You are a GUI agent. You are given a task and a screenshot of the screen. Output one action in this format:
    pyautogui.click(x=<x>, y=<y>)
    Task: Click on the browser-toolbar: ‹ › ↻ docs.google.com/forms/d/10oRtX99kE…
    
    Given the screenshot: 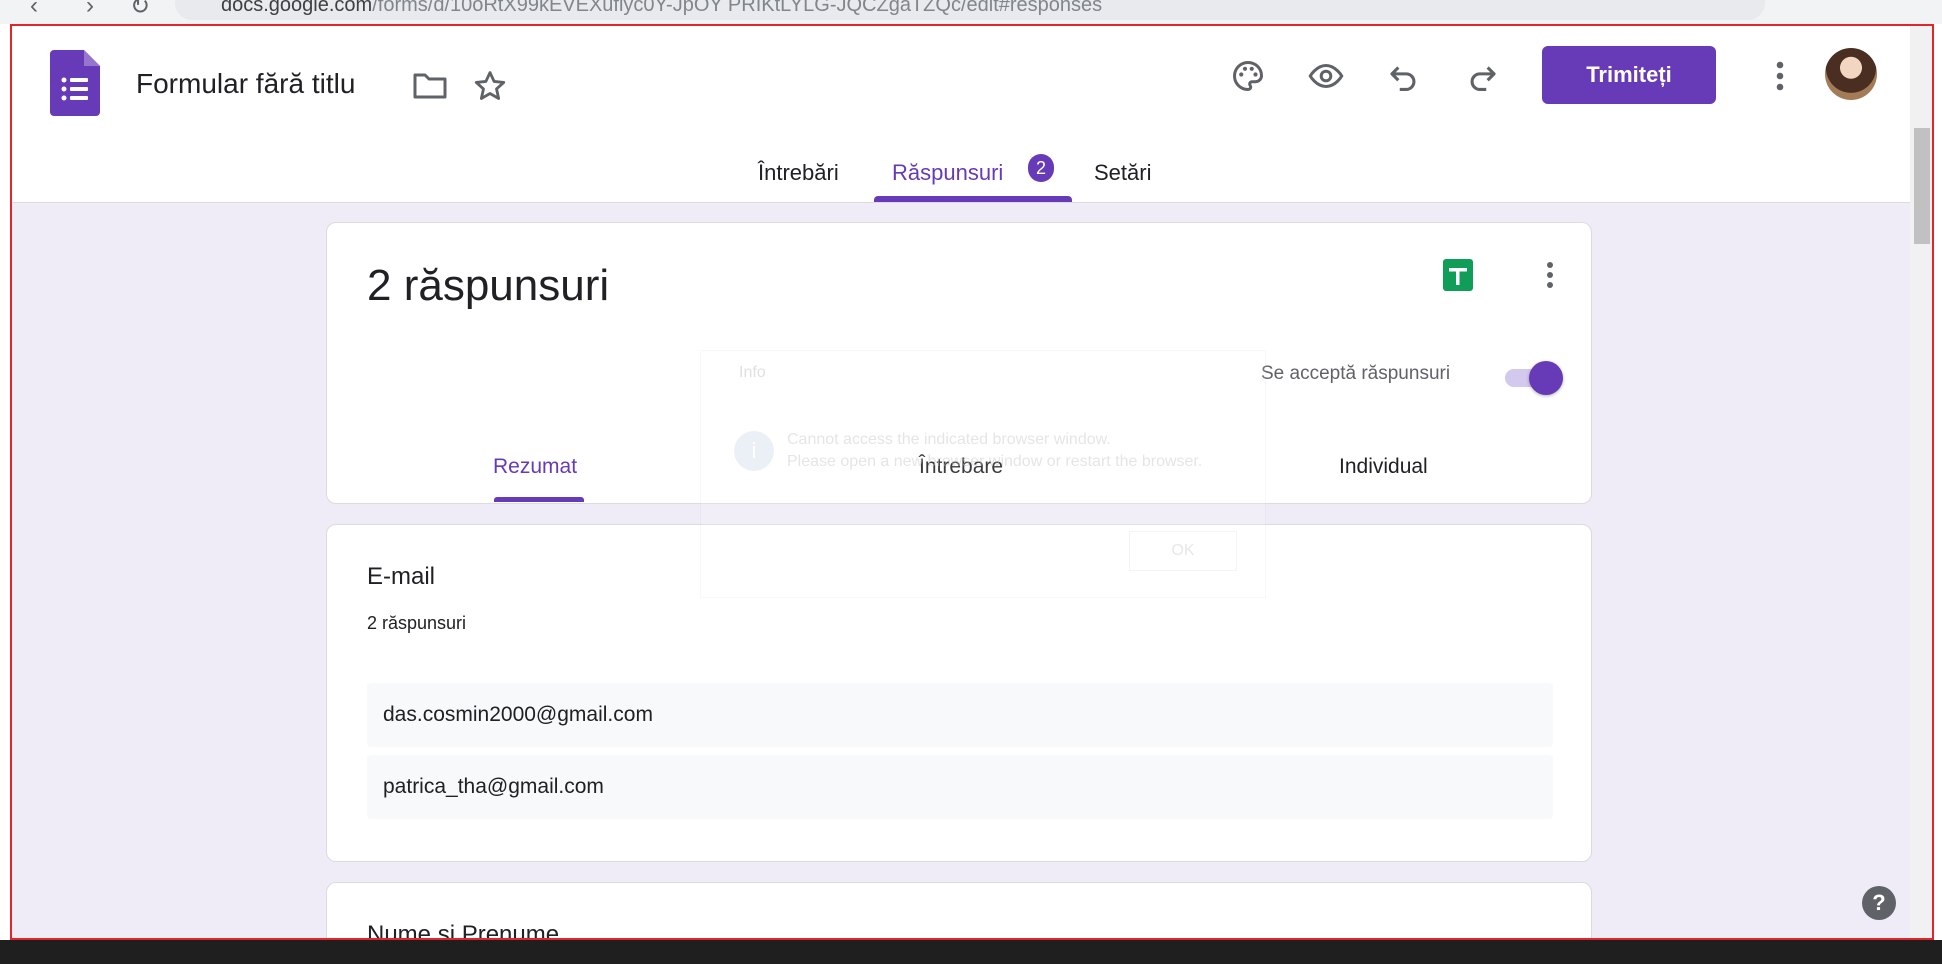 What is the action you would take?
    pyautogui.click(x=971, y=12)
    